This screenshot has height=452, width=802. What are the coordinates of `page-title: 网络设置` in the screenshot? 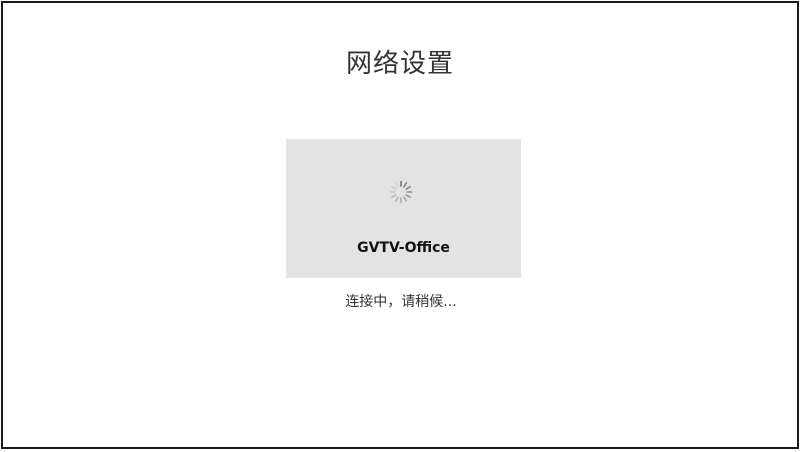 It's located at (399, 64).